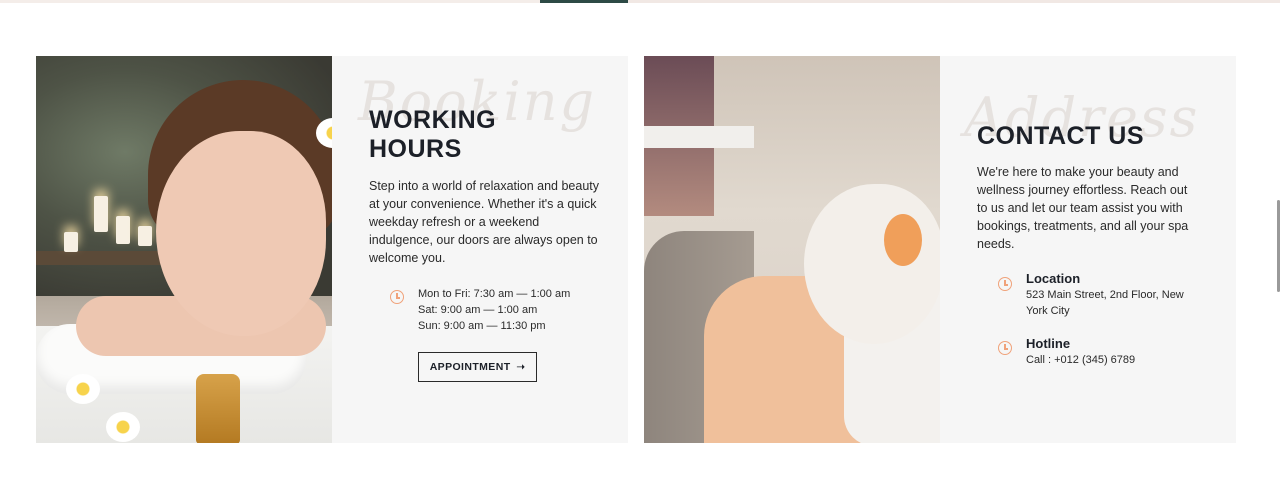 Image resolution: width=1280 pixels, height=503 pixels. What do you see at coordinates (494, 294) in the screenshot?
I see `schedule-weekday: Mon to Fri: 7:30 am — 1:00 am` at bounding box center [494, 294].